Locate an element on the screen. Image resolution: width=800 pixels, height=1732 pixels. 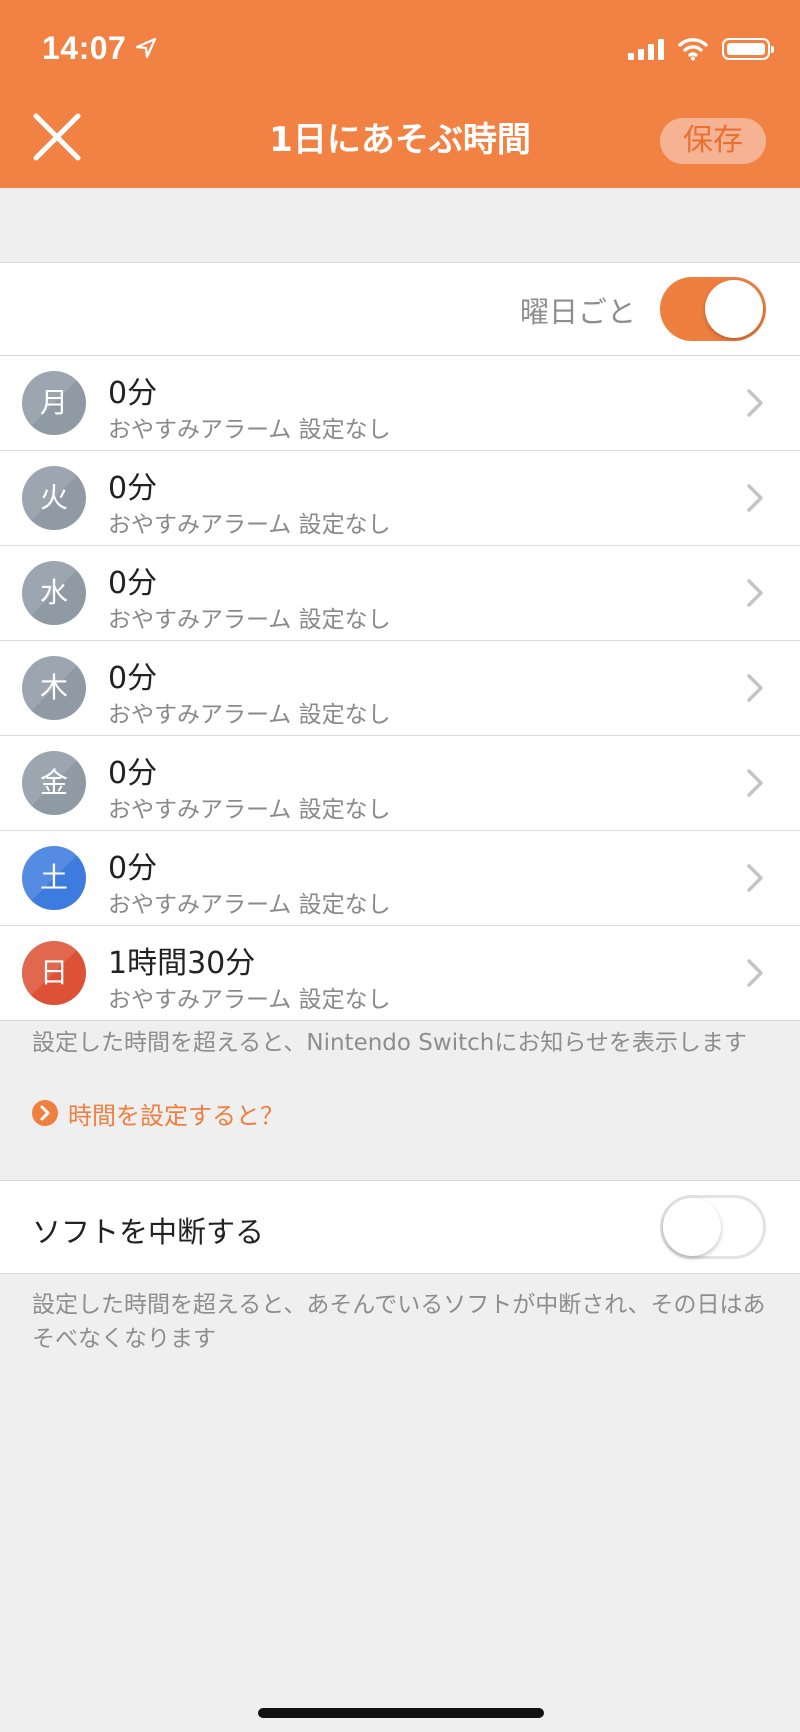
interrupt-toggle-switch is located at coordinates (713, 1227).